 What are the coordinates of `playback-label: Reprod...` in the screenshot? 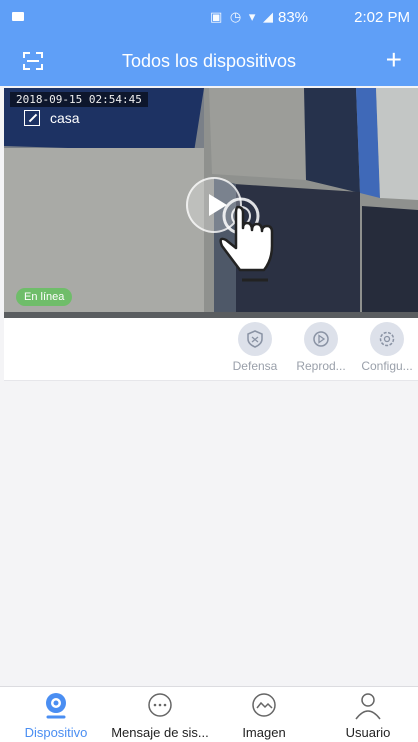 It's located at (321, 366).